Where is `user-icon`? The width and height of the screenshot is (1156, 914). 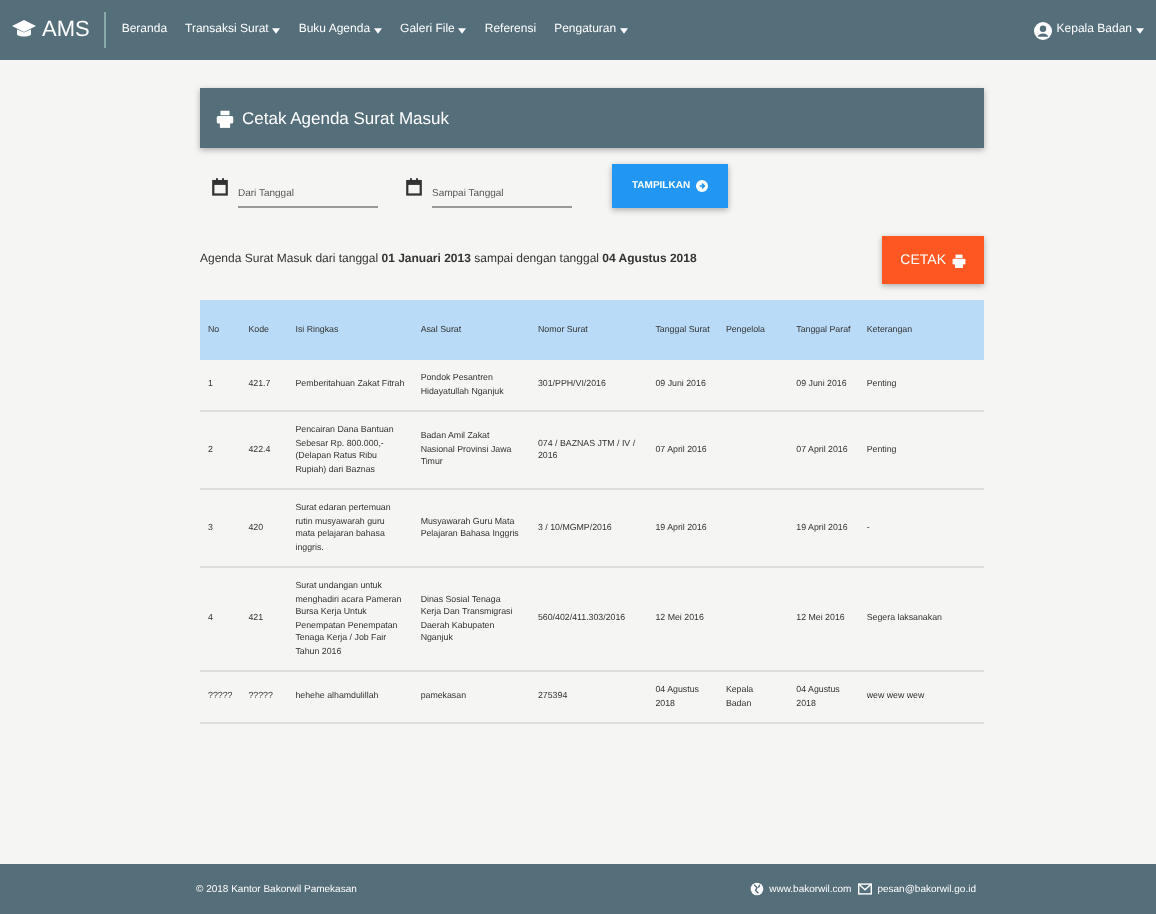 user-icon is located at coordinates (1043, 30).